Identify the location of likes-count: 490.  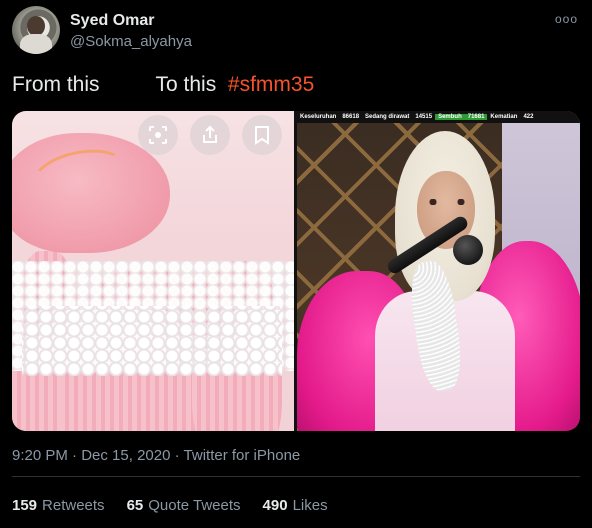
(275, 505).